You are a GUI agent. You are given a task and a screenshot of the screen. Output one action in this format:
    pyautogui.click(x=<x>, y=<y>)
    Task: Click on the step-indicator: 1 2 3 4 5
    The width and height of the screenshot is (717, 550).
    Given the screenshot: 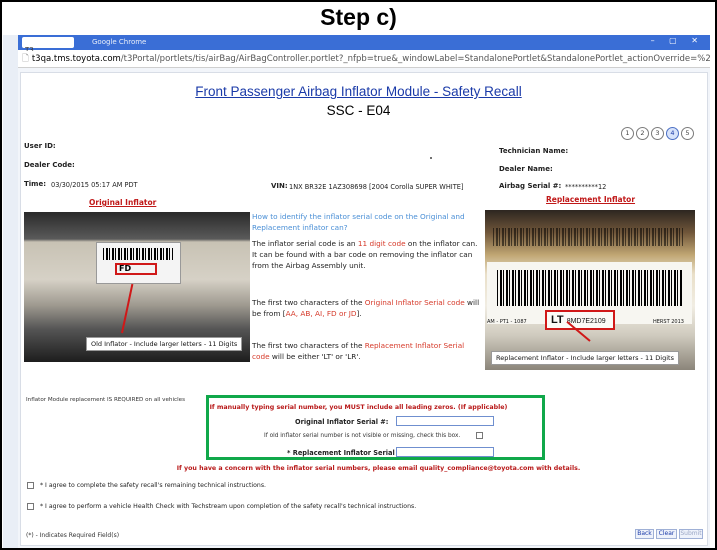 What is the action you would take?
    pyautogui.click(x=657, y=133)
    